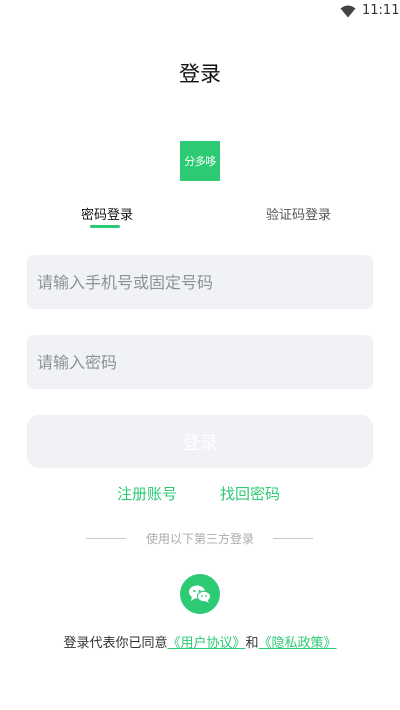  Describe the element at coordinates (293, 538) in the screenshot. I see `divider-right` at that location.